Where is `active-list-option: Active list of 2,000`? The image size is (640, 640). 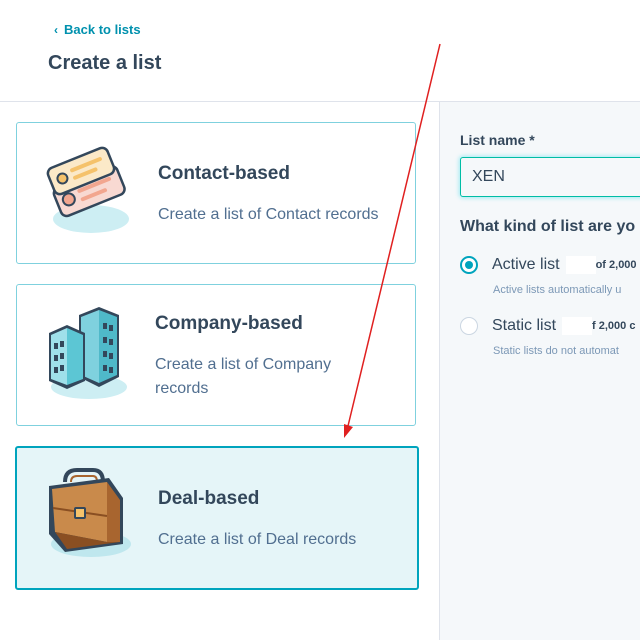
active-list-option: Active list of 2,000 is located at coordinates (548, 265).